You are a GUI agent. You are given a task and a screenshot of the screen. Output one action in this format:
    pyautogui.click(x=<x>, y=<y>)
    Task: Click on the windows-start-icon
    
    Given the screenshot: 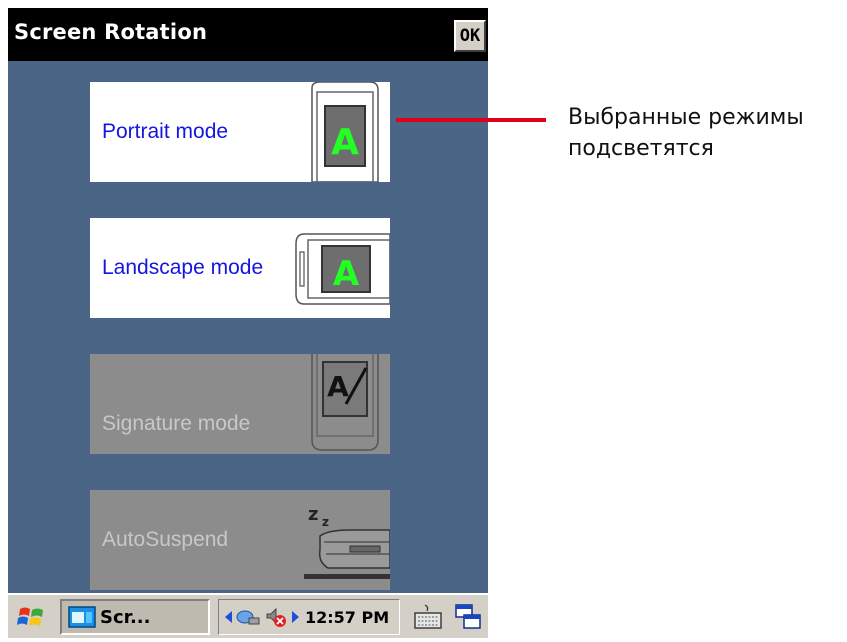 What is the action you would take?
    pyautogui.click(x=30, y=616)
    